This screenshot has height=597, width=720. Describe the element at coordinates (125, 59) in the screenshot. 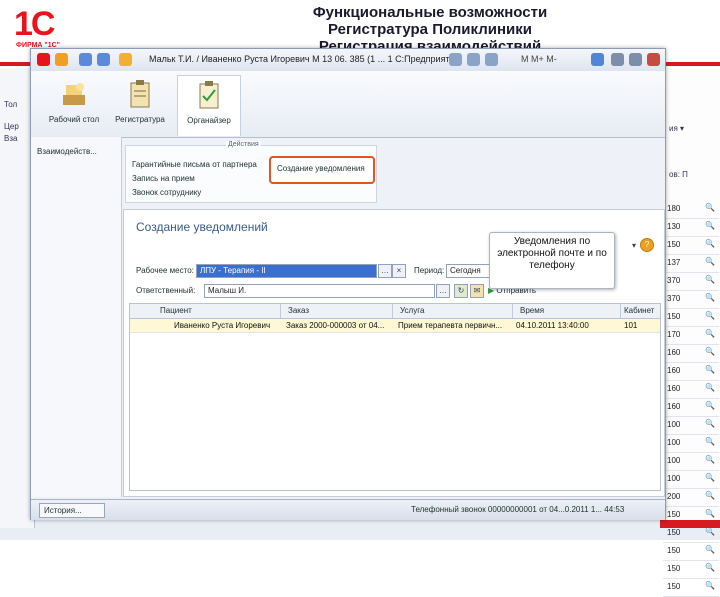

I see `favorites-icon` at that location.